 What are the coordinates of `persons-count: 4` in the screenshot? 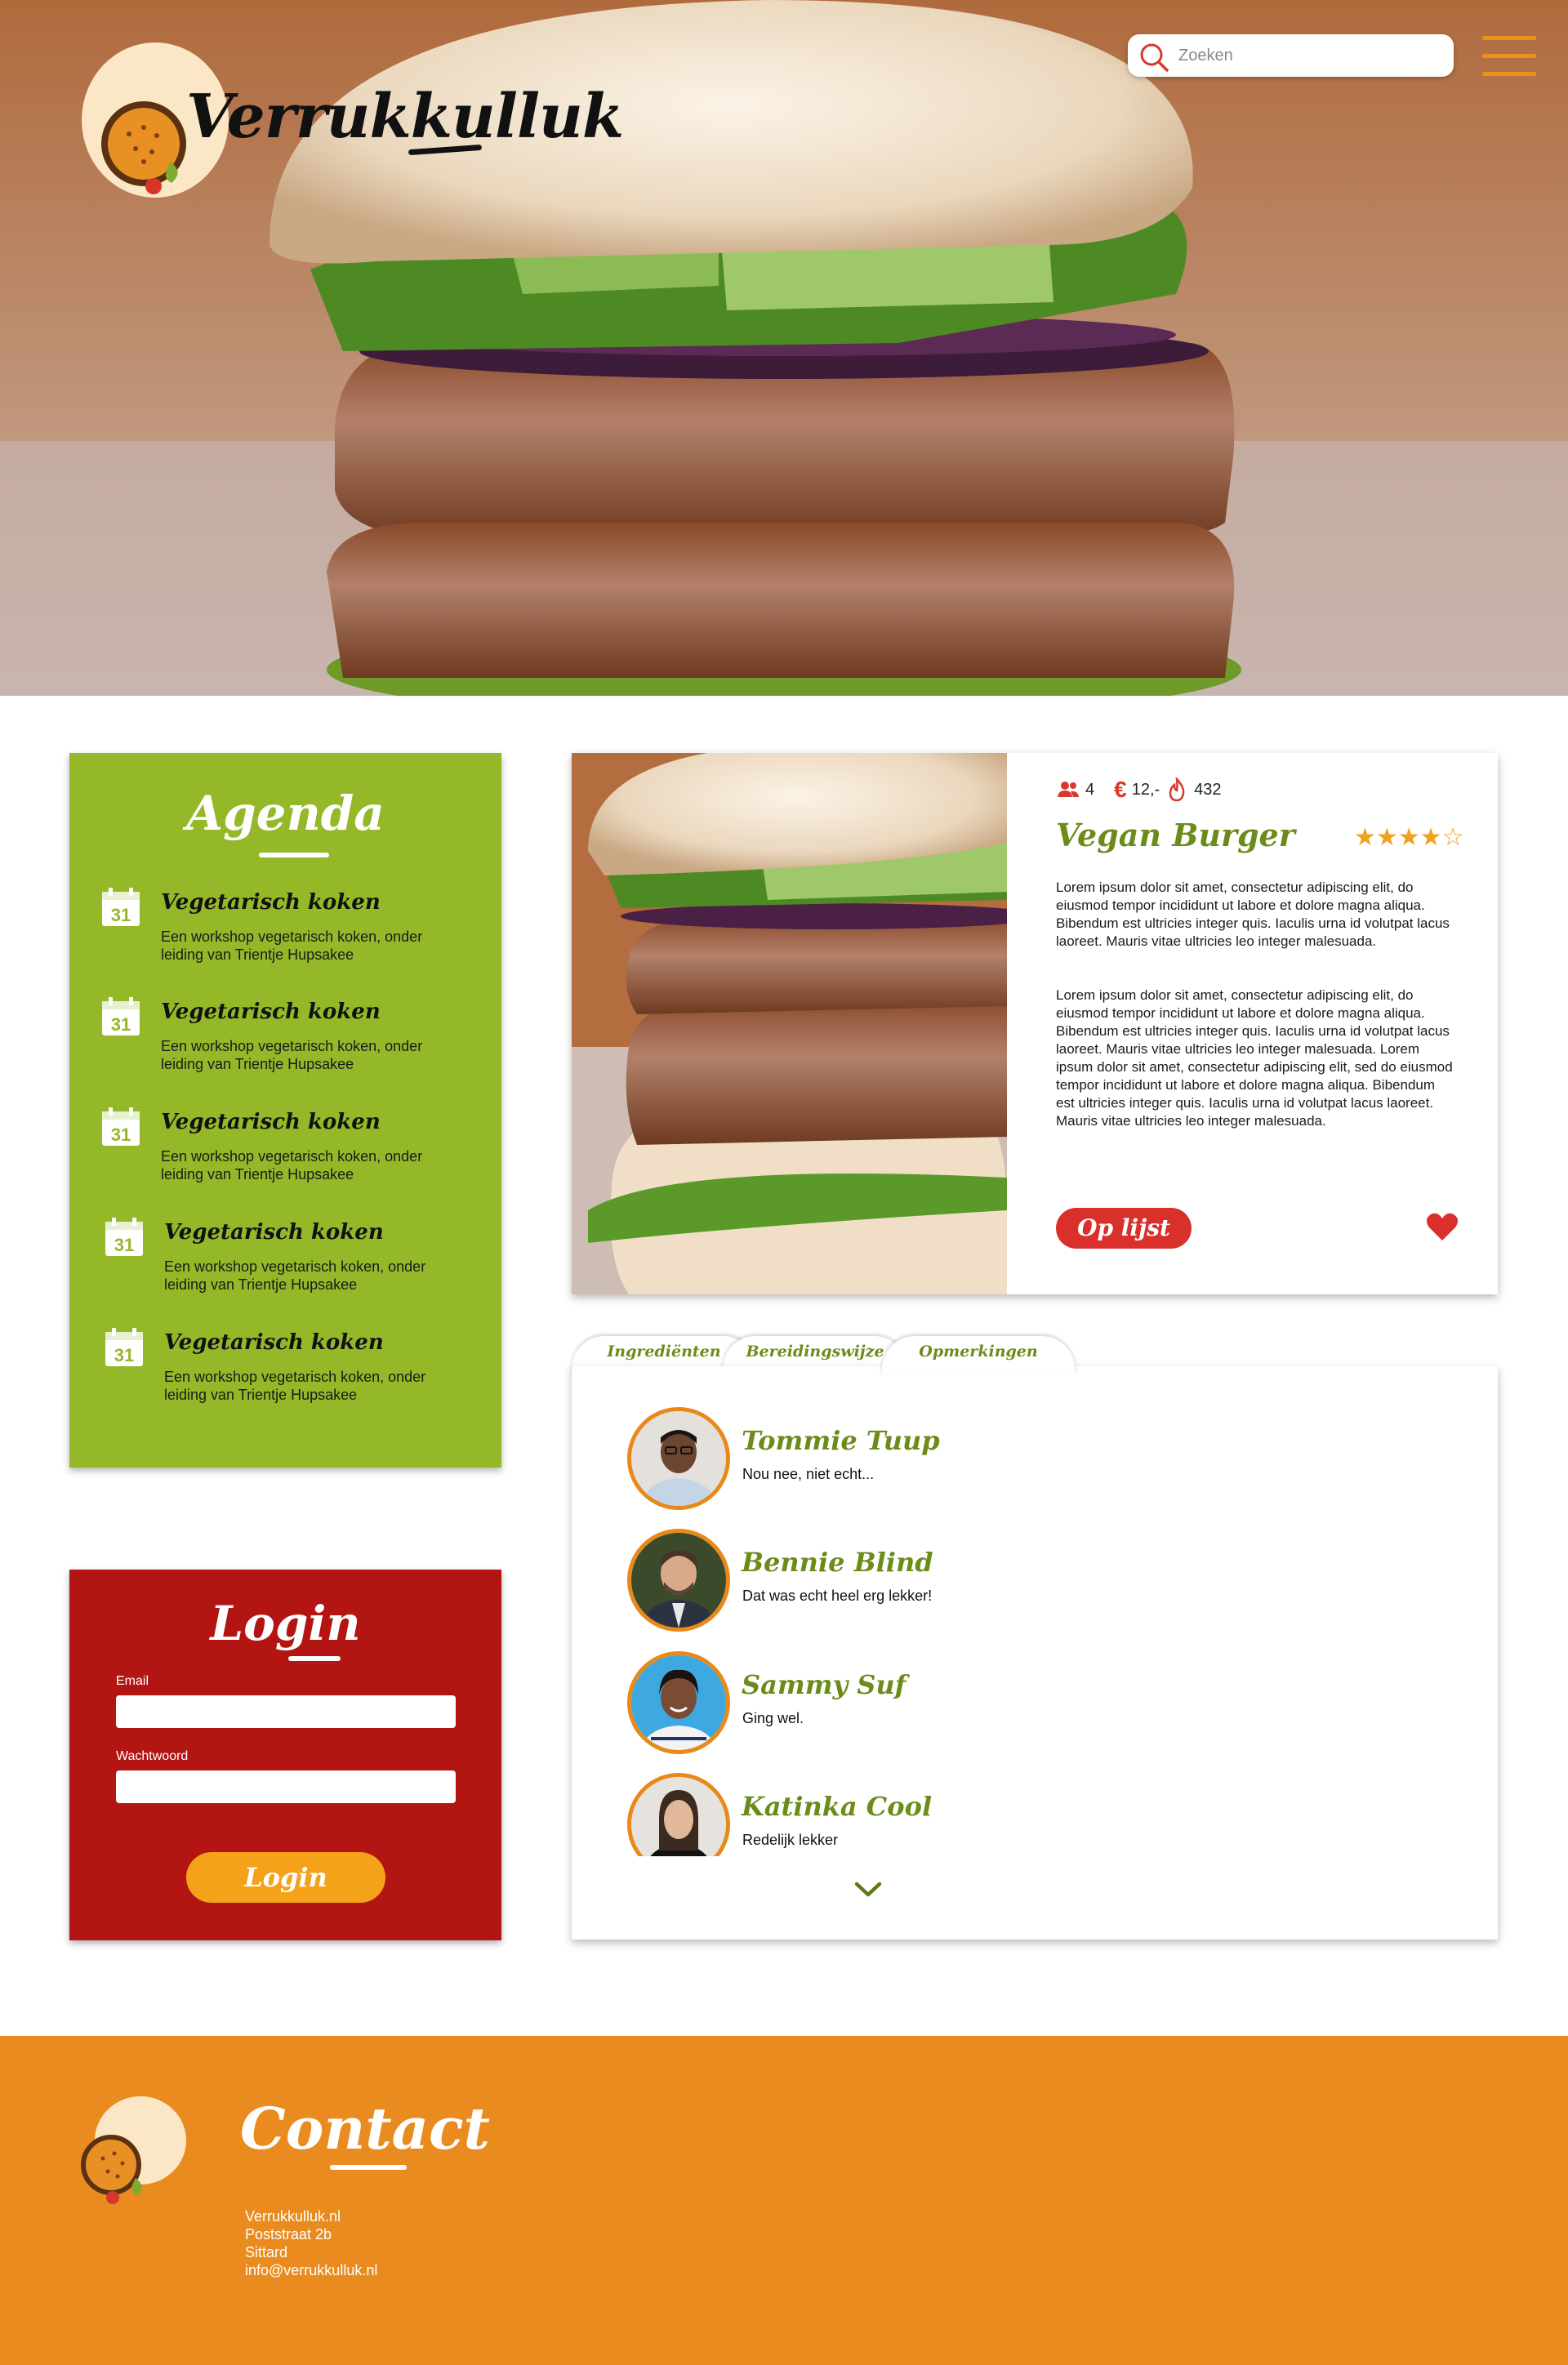 It's located at (1090, 789).